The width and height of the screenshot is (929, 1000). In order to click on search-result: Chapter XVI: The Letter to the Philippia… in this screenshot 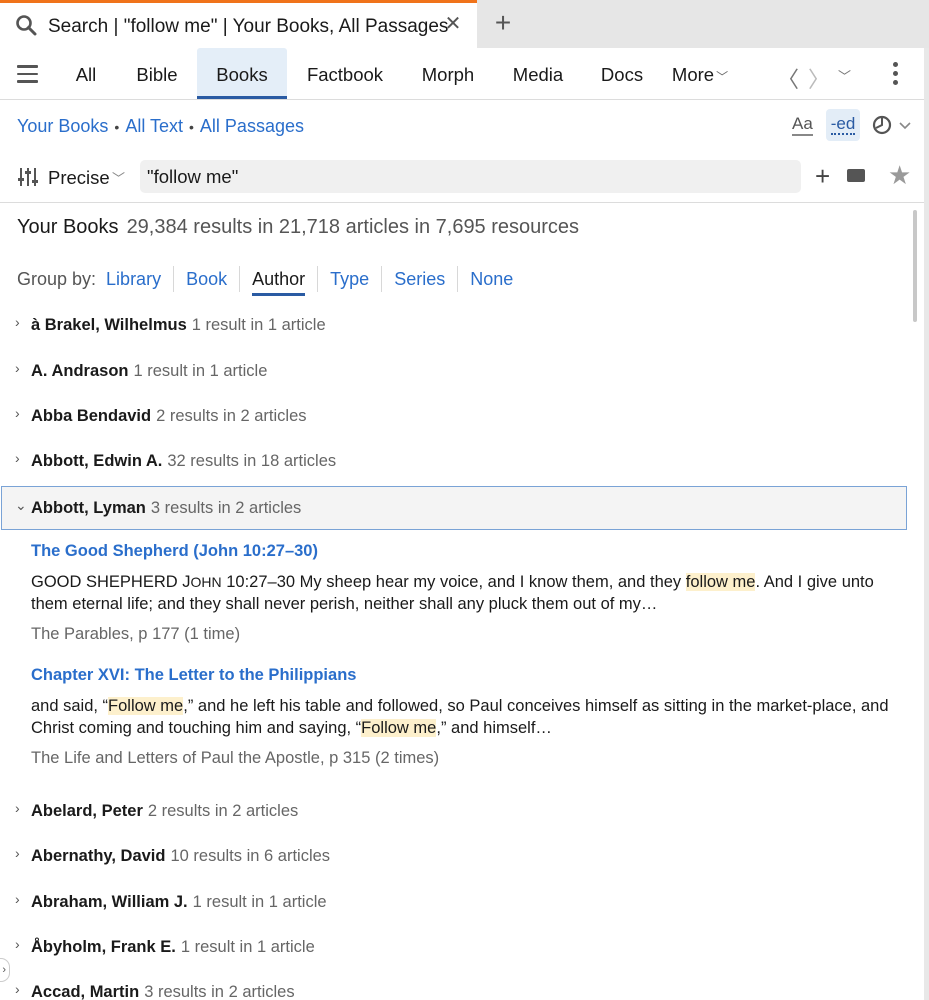, I will do `click(466, 717)`.